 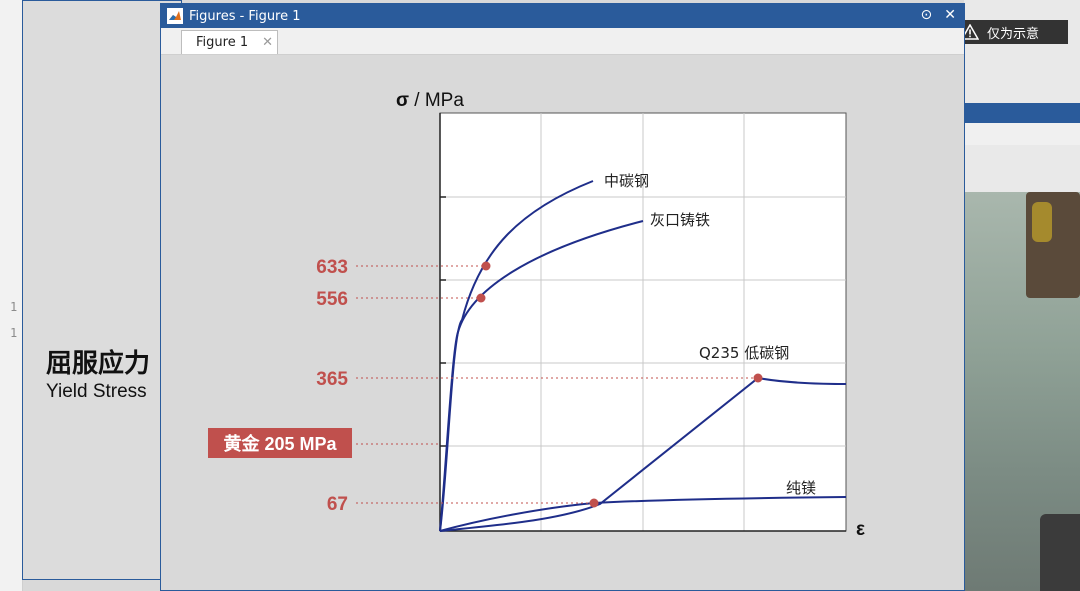 What do you see at coordinates (626, 181) in the screenshot?
I see `series-label: 中碳钢` at bounding box center [626, 181].